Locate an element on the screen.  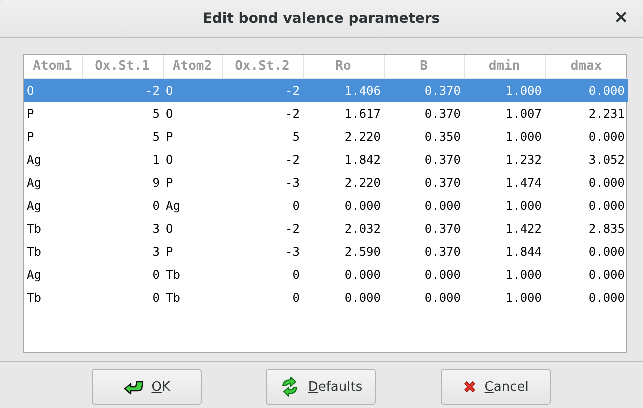
table-cell: 1.007 is located at coordinates (504, 113).